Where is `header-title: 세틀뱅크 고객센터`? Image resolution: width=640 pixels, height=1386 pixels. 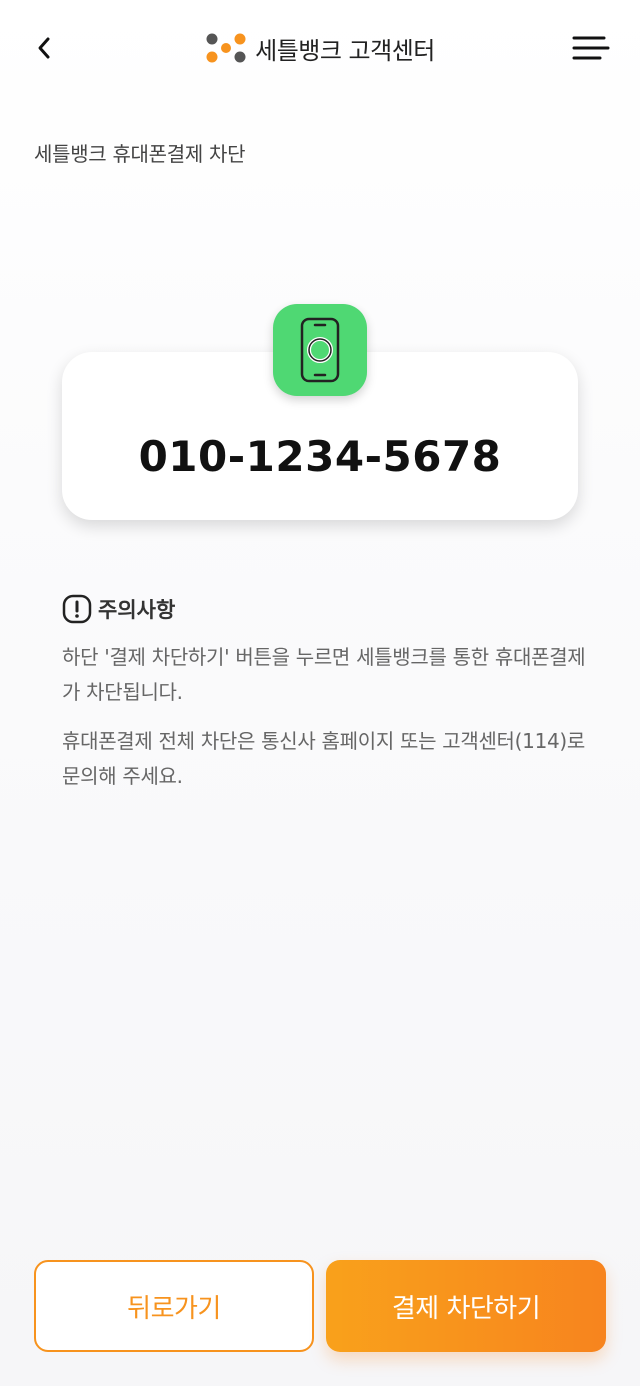
header-title: 세틀뱅크 고객센터 is located at coordinates (345, 50).